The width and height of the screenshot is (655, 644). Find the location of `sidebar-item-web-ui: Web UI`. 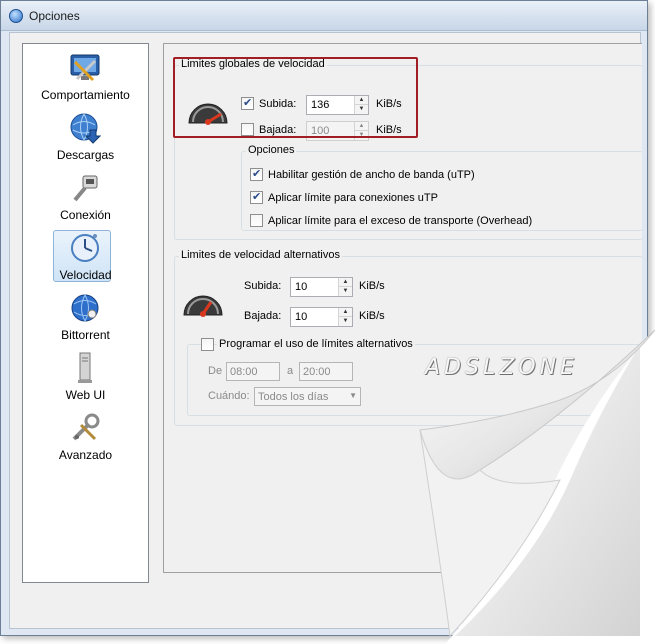

sidebar-item-web-ui: Web UI is located at coordinates (85, 379).